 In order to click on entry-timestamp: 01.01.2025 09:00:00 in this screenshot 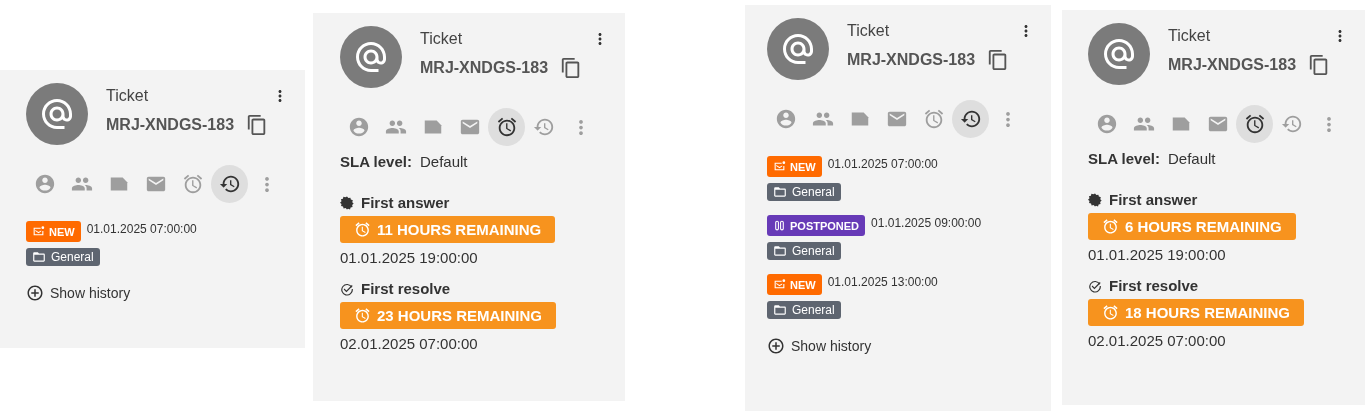, I will do `click(926, 223)`.